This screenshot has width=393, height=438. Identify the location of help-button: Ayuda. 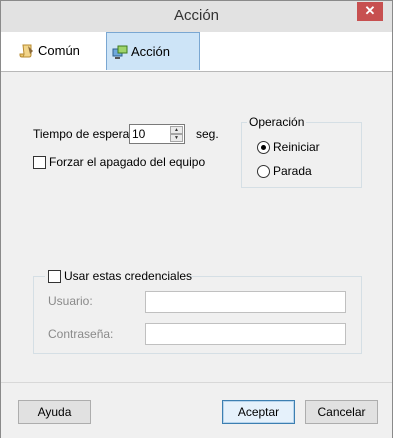
(54, 412).